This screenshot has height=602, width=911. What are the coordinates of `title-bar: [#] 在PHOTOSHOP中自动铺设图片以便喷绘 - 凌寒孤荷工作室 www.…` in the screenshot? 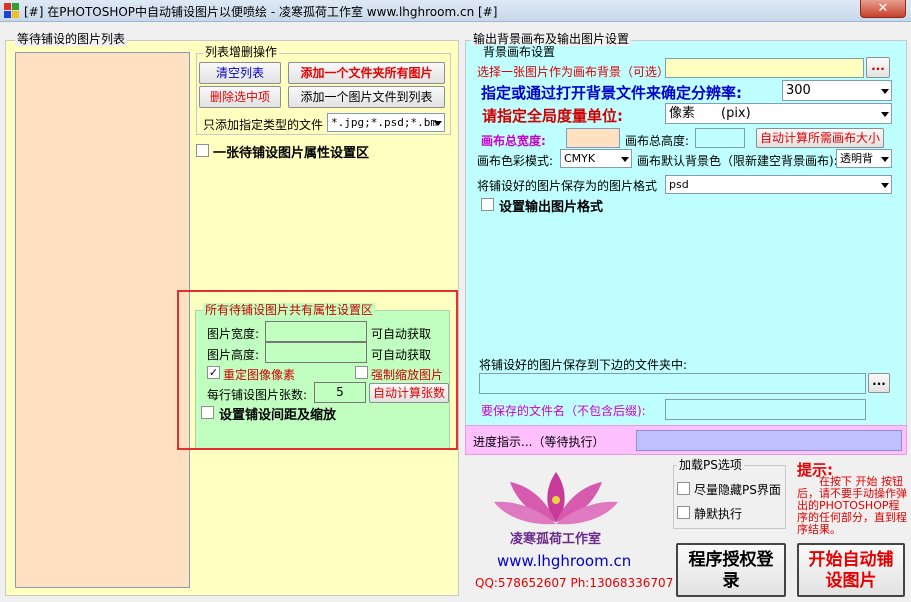 It's located at (455, 11).